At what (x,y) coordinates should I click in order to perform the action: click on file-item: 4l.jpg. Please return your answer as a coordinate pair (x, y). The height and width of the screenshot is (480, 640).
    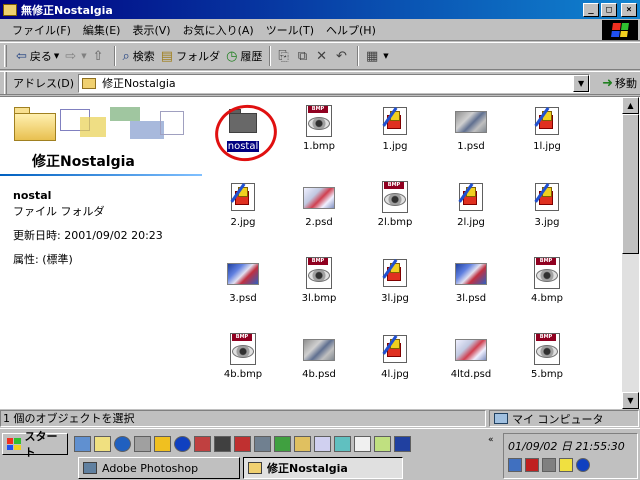
    Looking at the image, I should click on (395, 357).